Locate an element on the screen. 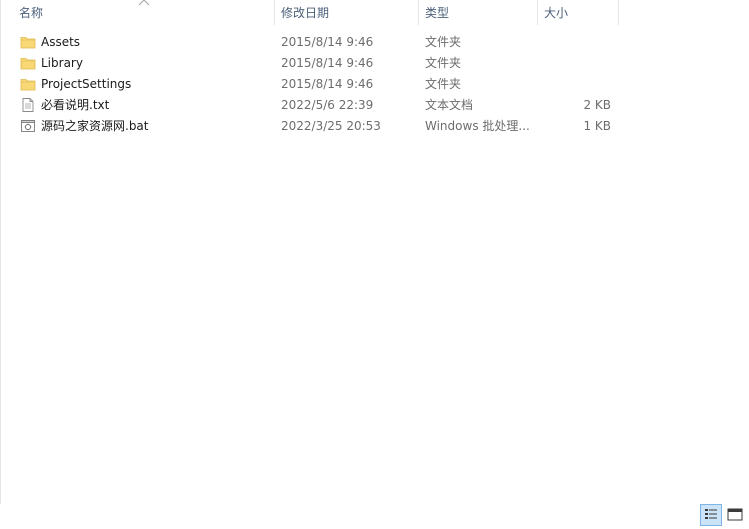 The image size is (749, 529). file-size: 2 KB is located at coordinates (597, 105).